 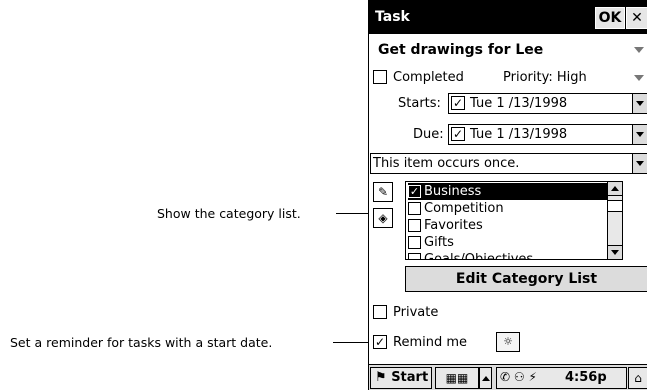 I want to click on due-label: Due:, so click(x=428, y=134).